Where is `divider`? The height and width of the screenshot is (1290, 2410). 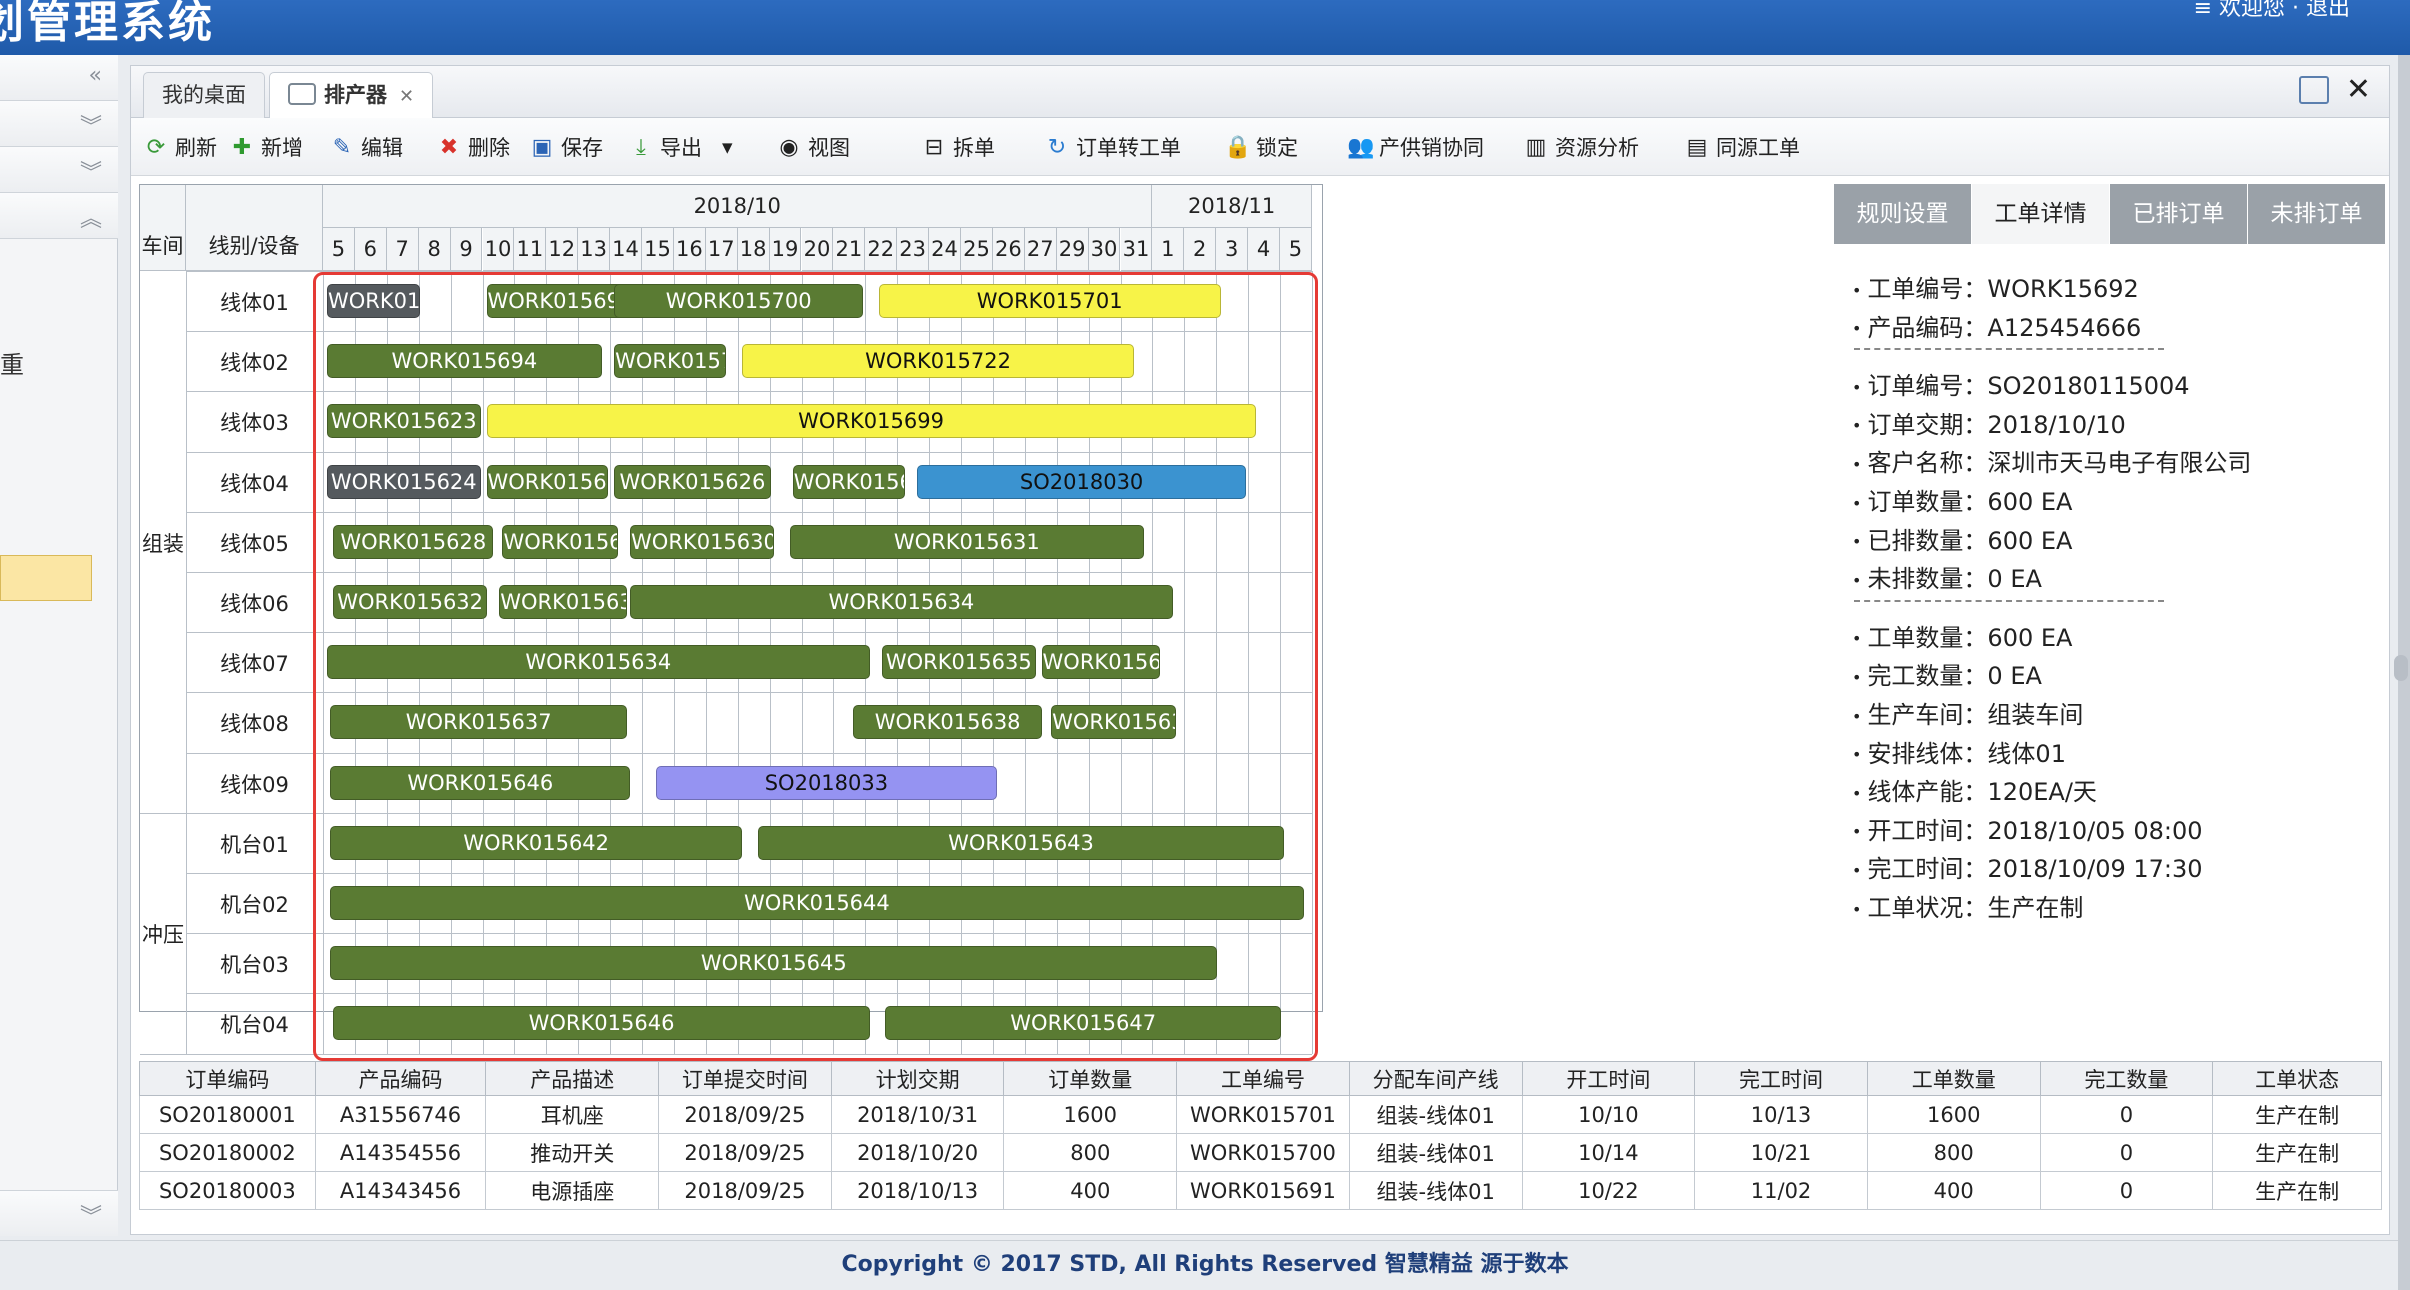 divider is located at coordinates (2009, 600).